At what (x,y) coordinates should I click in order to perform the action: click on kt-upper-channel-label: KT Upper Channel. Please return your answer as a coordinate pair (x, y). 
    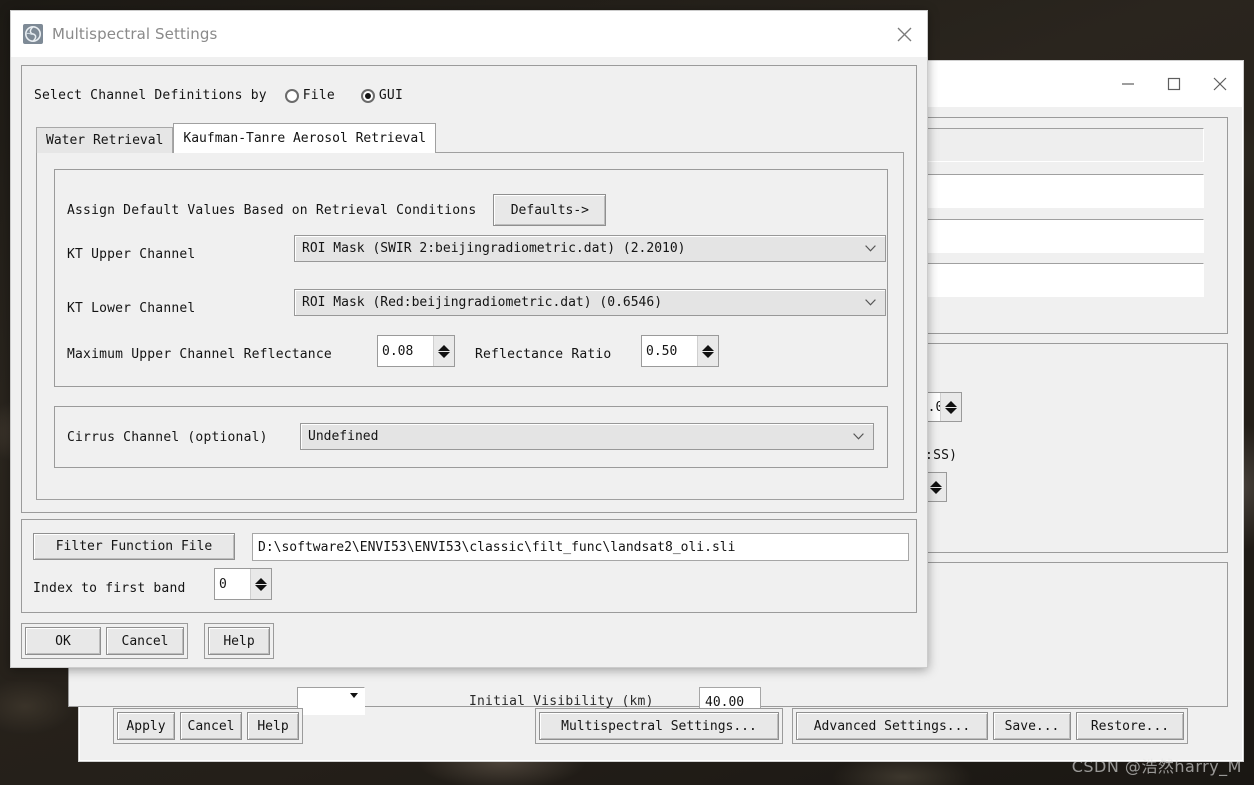
    Looking at the image, I should click on (131, 254).